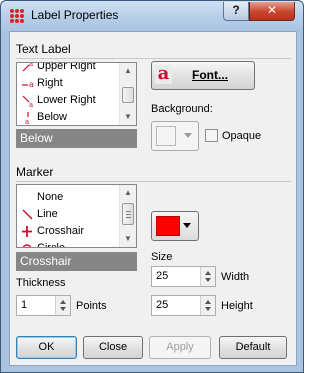  Describe the element at coordinates (27, 67) in the screenshot. I see `upper-right-position-icon: a` at that location.